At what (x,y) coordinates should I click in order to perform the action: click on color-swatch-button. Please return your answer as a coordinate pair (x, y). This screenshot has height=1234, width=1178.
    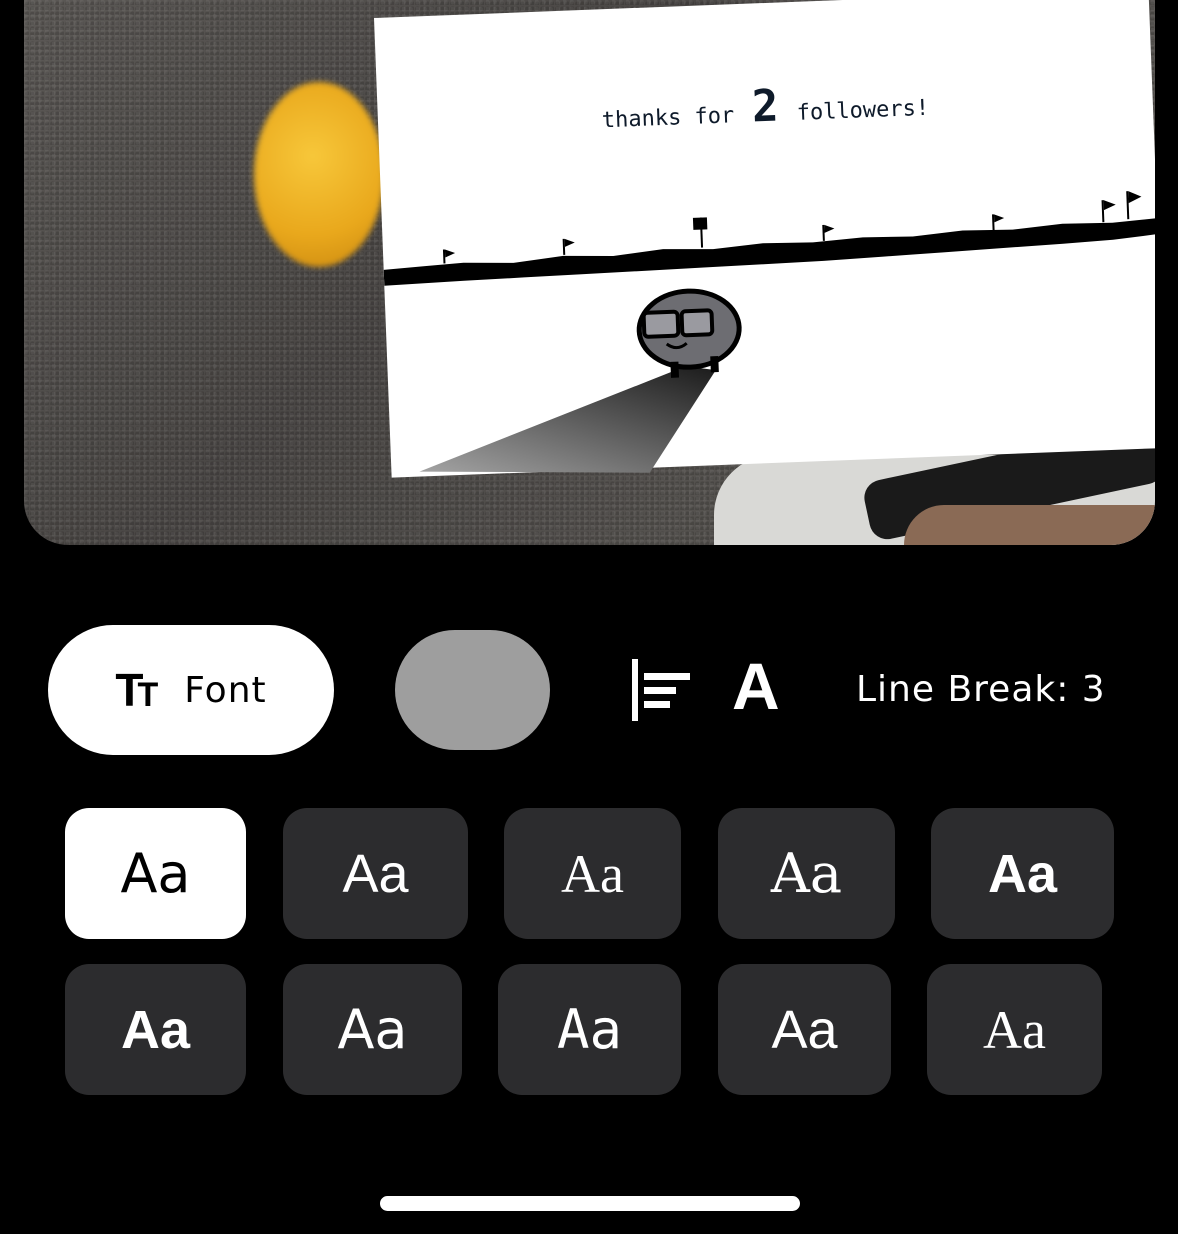
    Looking at the image, I should click on (472, 690).